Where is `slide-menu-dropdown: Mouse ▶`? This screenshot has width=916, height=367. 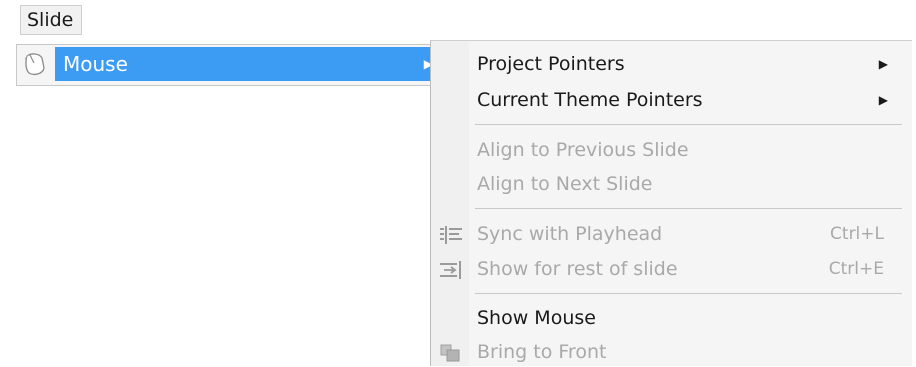 slide-menu-dropdown: Mouse ▶ is located at coordinates (229, 65).